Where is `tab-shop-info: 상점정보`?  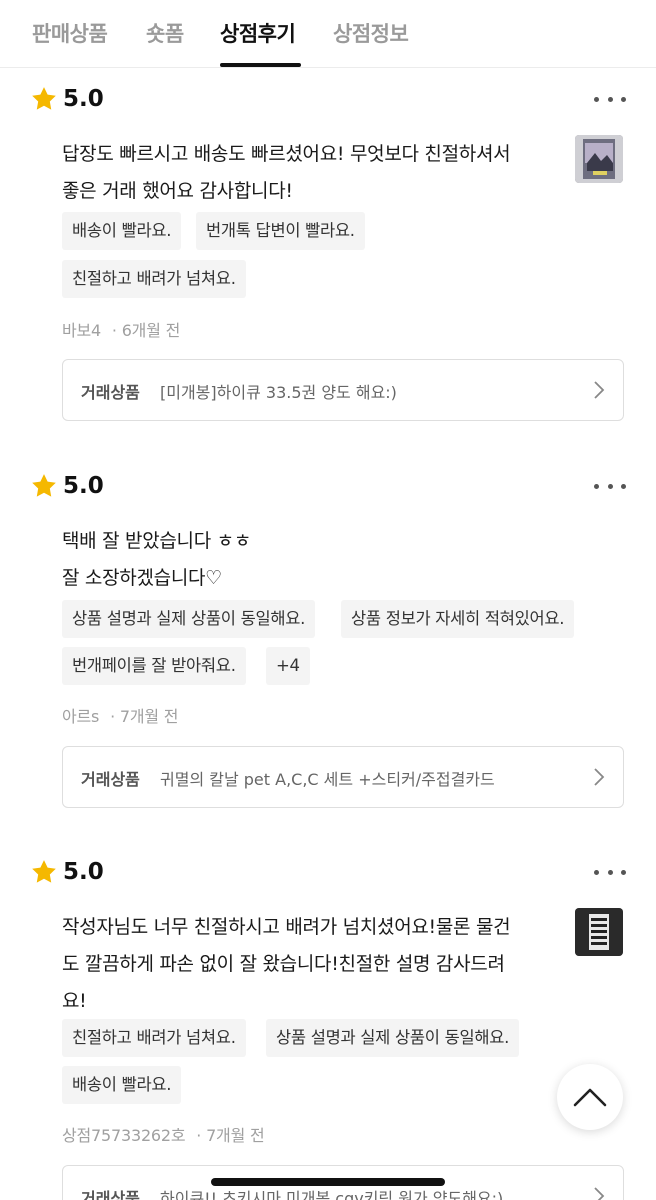 tab-shop-info: 상점정보 is located at coordinates (371, 33).